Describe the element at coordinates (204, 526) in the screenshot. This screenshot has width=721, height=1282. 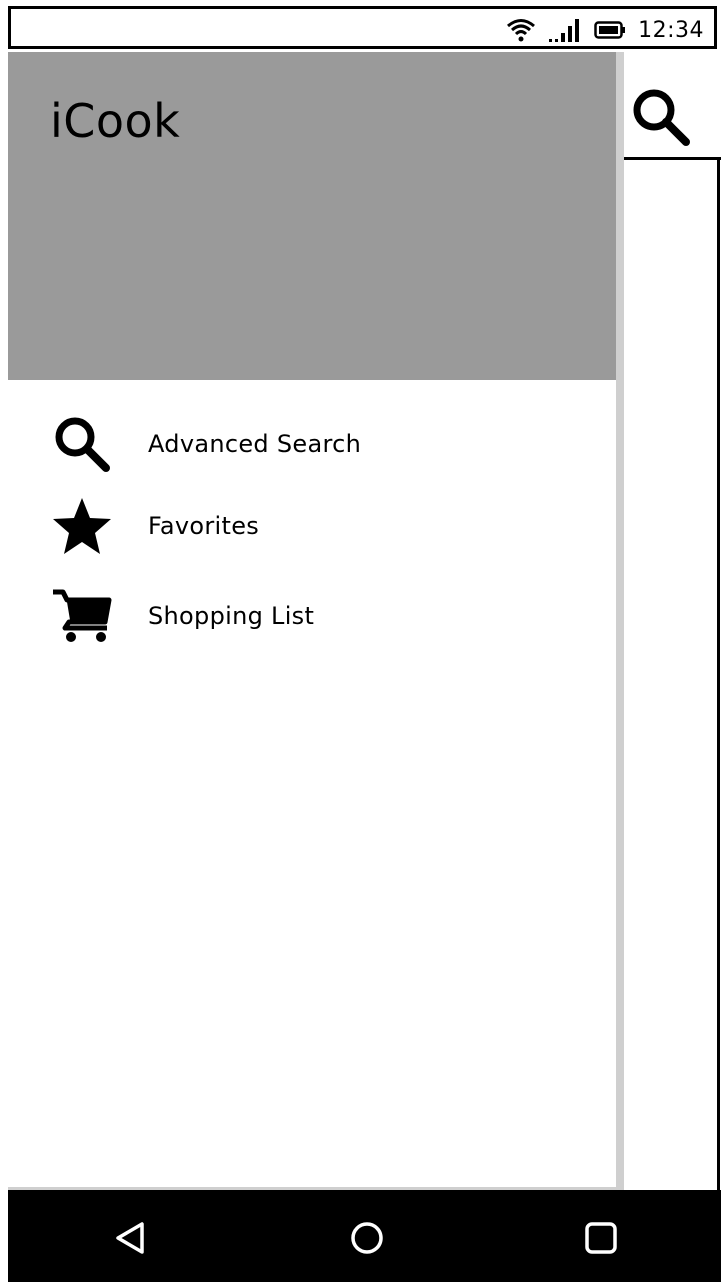
I see `menu-item-label: Favorites` at that location.